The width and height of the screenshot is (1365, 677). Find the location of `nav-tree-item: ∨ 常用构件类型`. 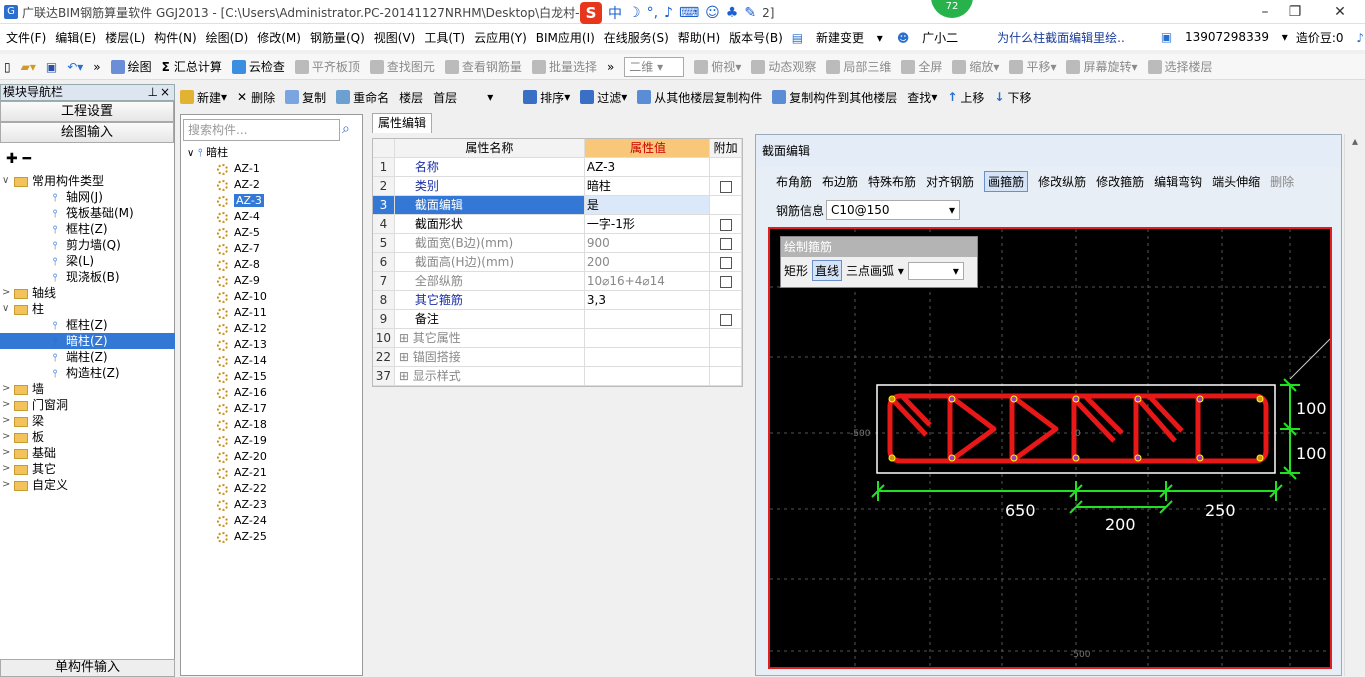

nav-tree-item: ∨ 常用构件类型 is located at coordinates (87, 181).